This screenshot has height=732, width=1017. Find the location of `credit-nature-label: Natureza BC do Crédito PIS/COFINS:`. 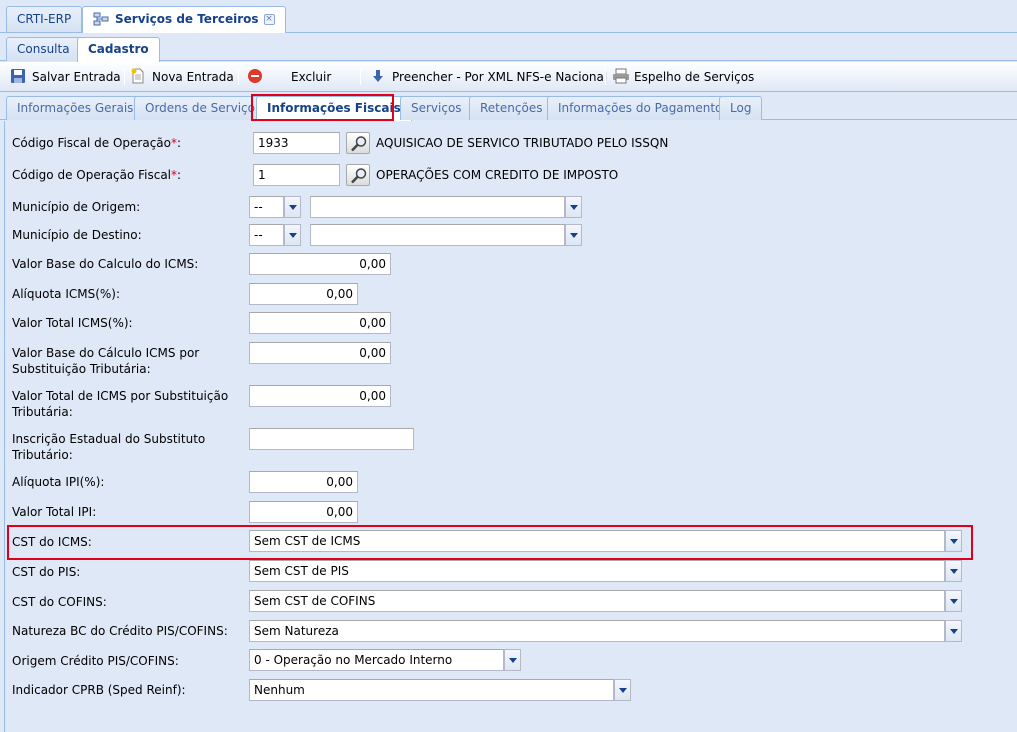

credit-nature-label: Natureza BC do Crédito PIS/COFINS: is located at coordinates (120, 631).